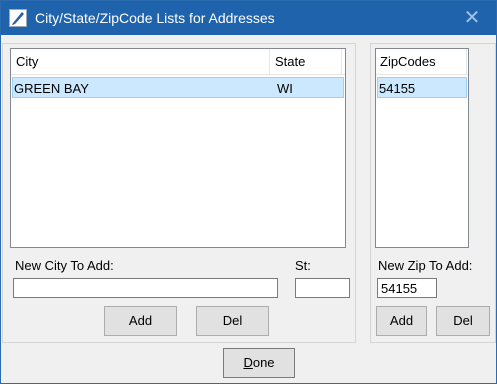  What do you see at coordinates (285, 88) in the screenshot?
I see `state-cell: WI` at bounding box center [285, 88].